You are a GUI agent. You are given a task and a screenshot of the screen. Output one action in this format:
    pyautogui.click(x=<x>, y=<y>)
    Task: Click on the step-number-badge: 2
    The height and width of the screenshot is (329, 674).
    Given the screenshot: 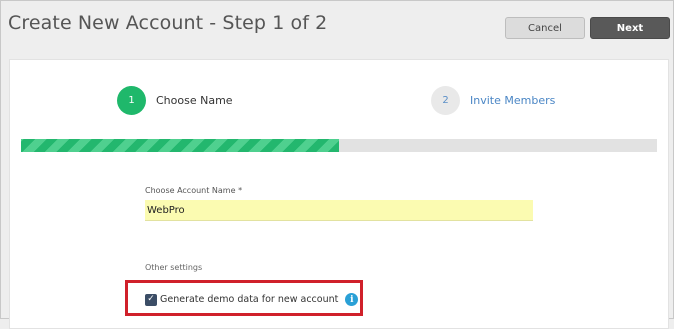 What is the action you would take?
    pyautogui.click(x=445, y=100)
    